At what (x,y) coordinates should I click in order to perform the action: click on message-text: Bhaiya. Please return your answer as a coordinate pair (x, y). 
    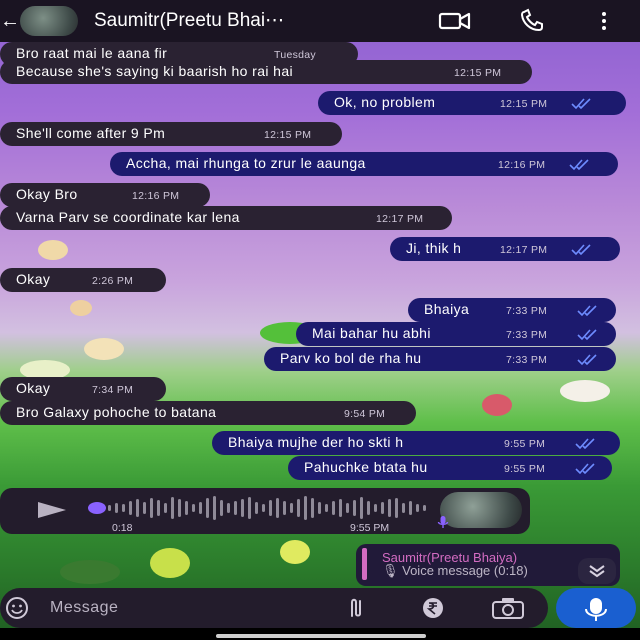
    Looking at the image, I should click on (447, 309).